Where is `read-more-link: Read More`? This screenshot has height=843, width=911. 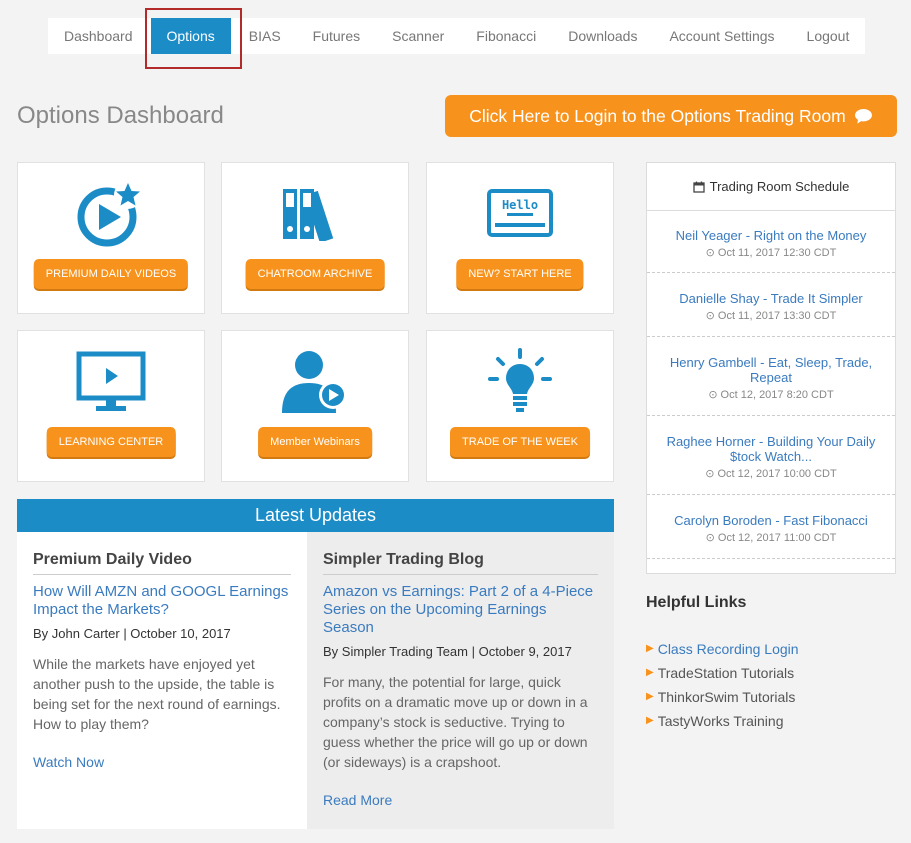
read-more-link: Read More is located at coordinates (460, 800).